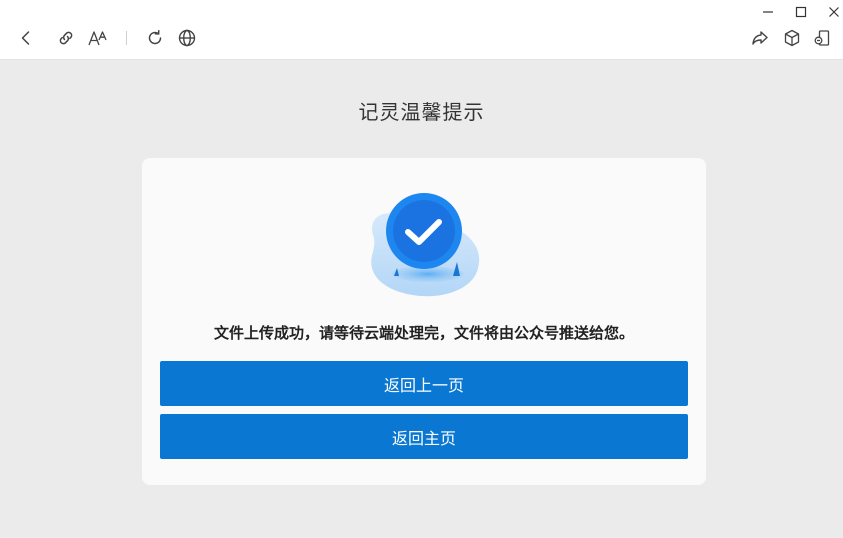 The height and width of the screenshot is (538, 843). What do you see at coordinates (768, 12) in the screenshot?
I see `minimize-icon` at bounding box center [768, 12].